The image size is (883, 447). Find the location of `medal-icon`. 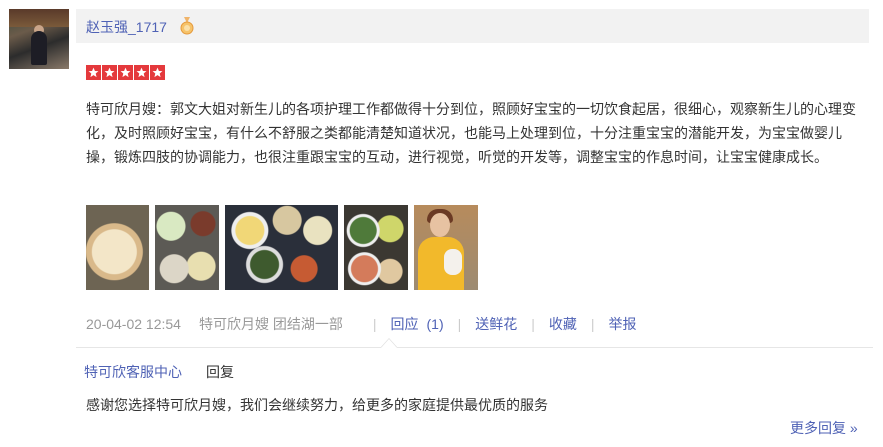

medal-icon is located at coordinates (187, 26).